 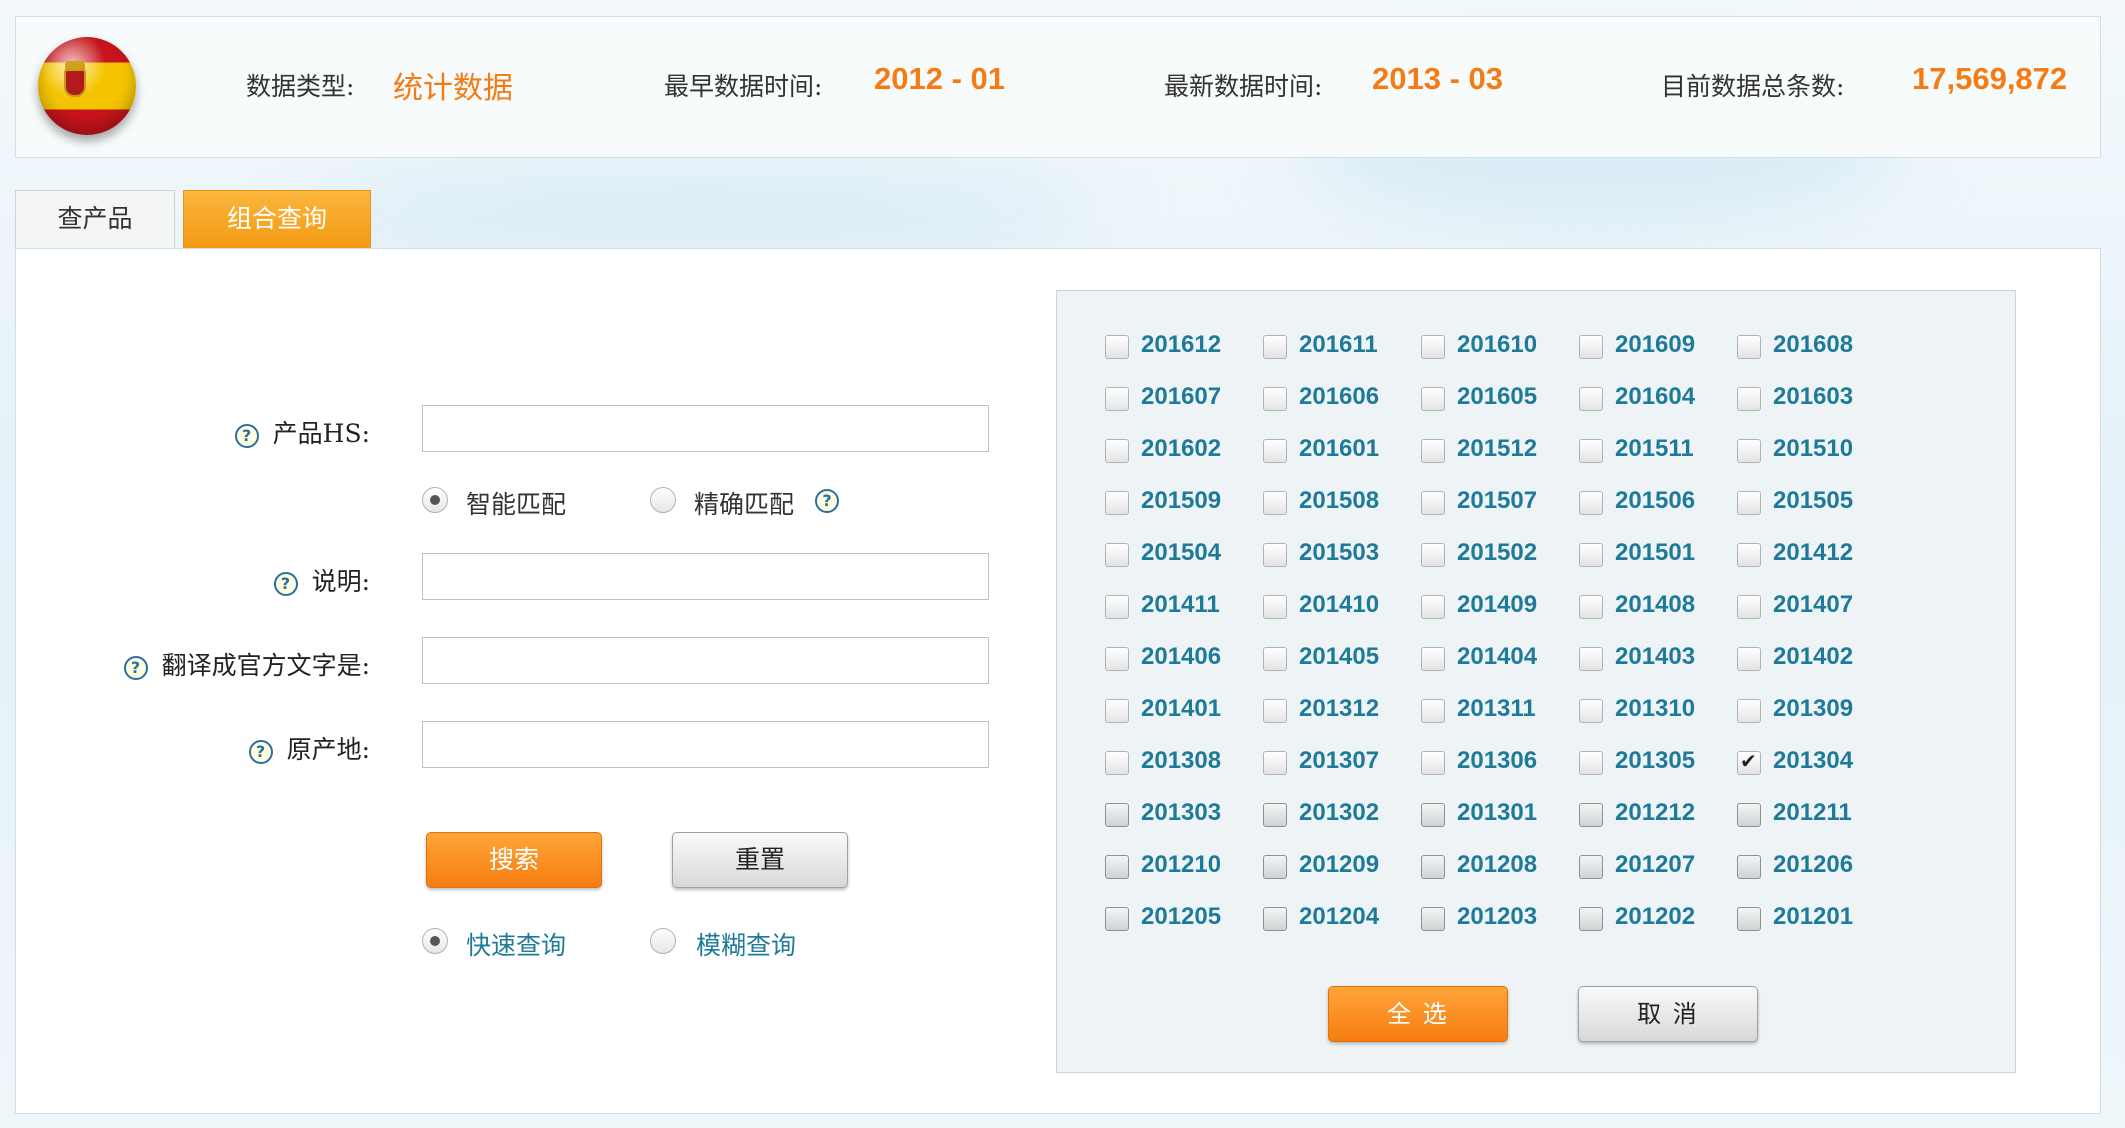 I want to click on date-option: 201410, so click(x=1338, y=609).